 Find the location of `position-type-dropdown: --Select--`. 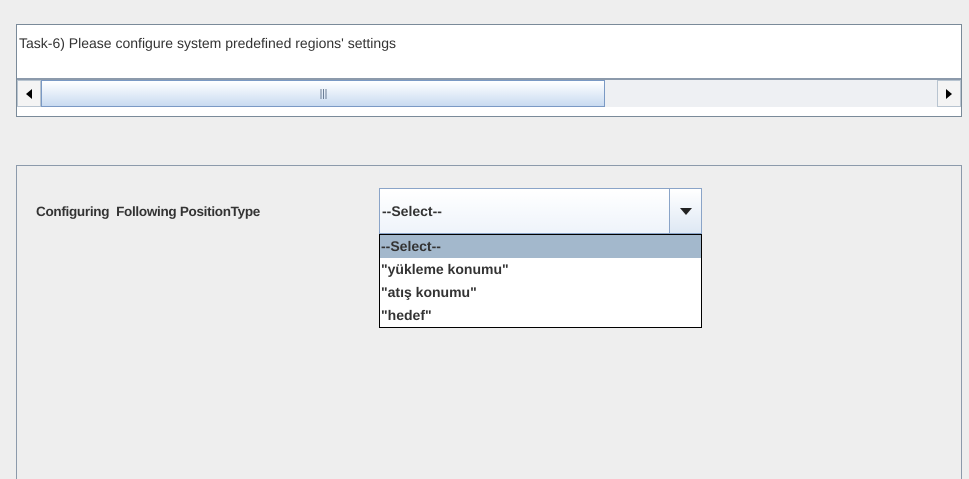

position-type-dropdown: --Select-- is located at coordinates (540, 211).